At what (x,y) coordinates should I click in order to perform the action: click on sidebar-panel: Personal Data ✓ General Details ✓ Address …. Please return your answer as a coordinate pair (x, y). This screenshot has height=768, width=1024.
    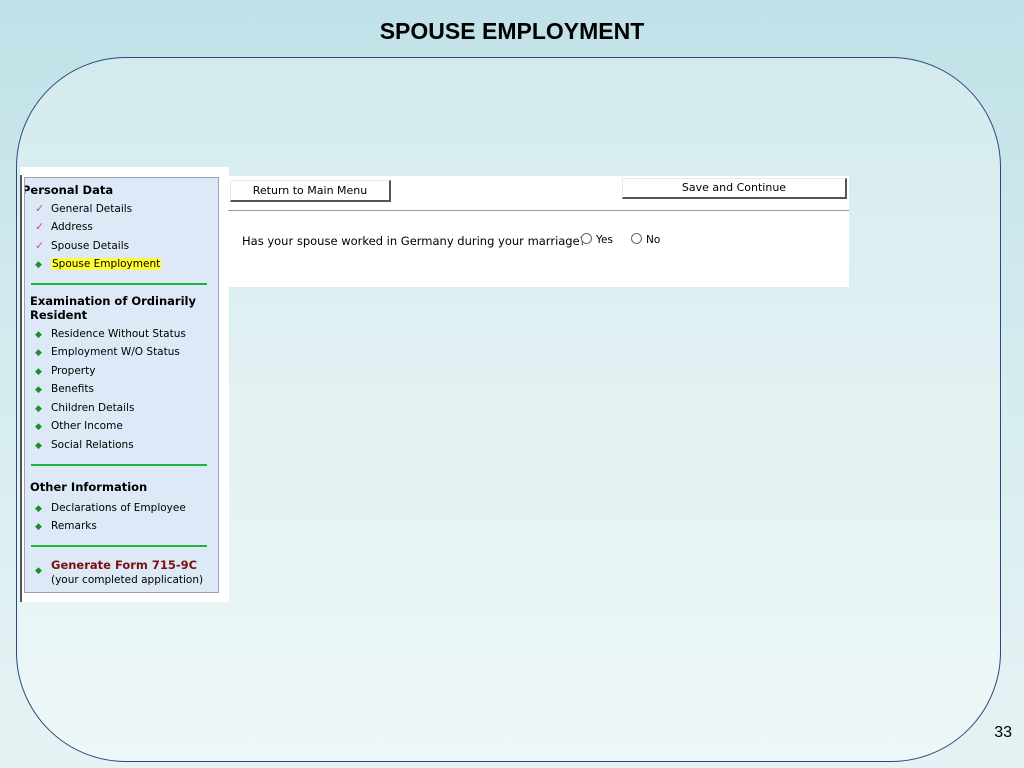
    Looking at the image, I should click on (124, 384).